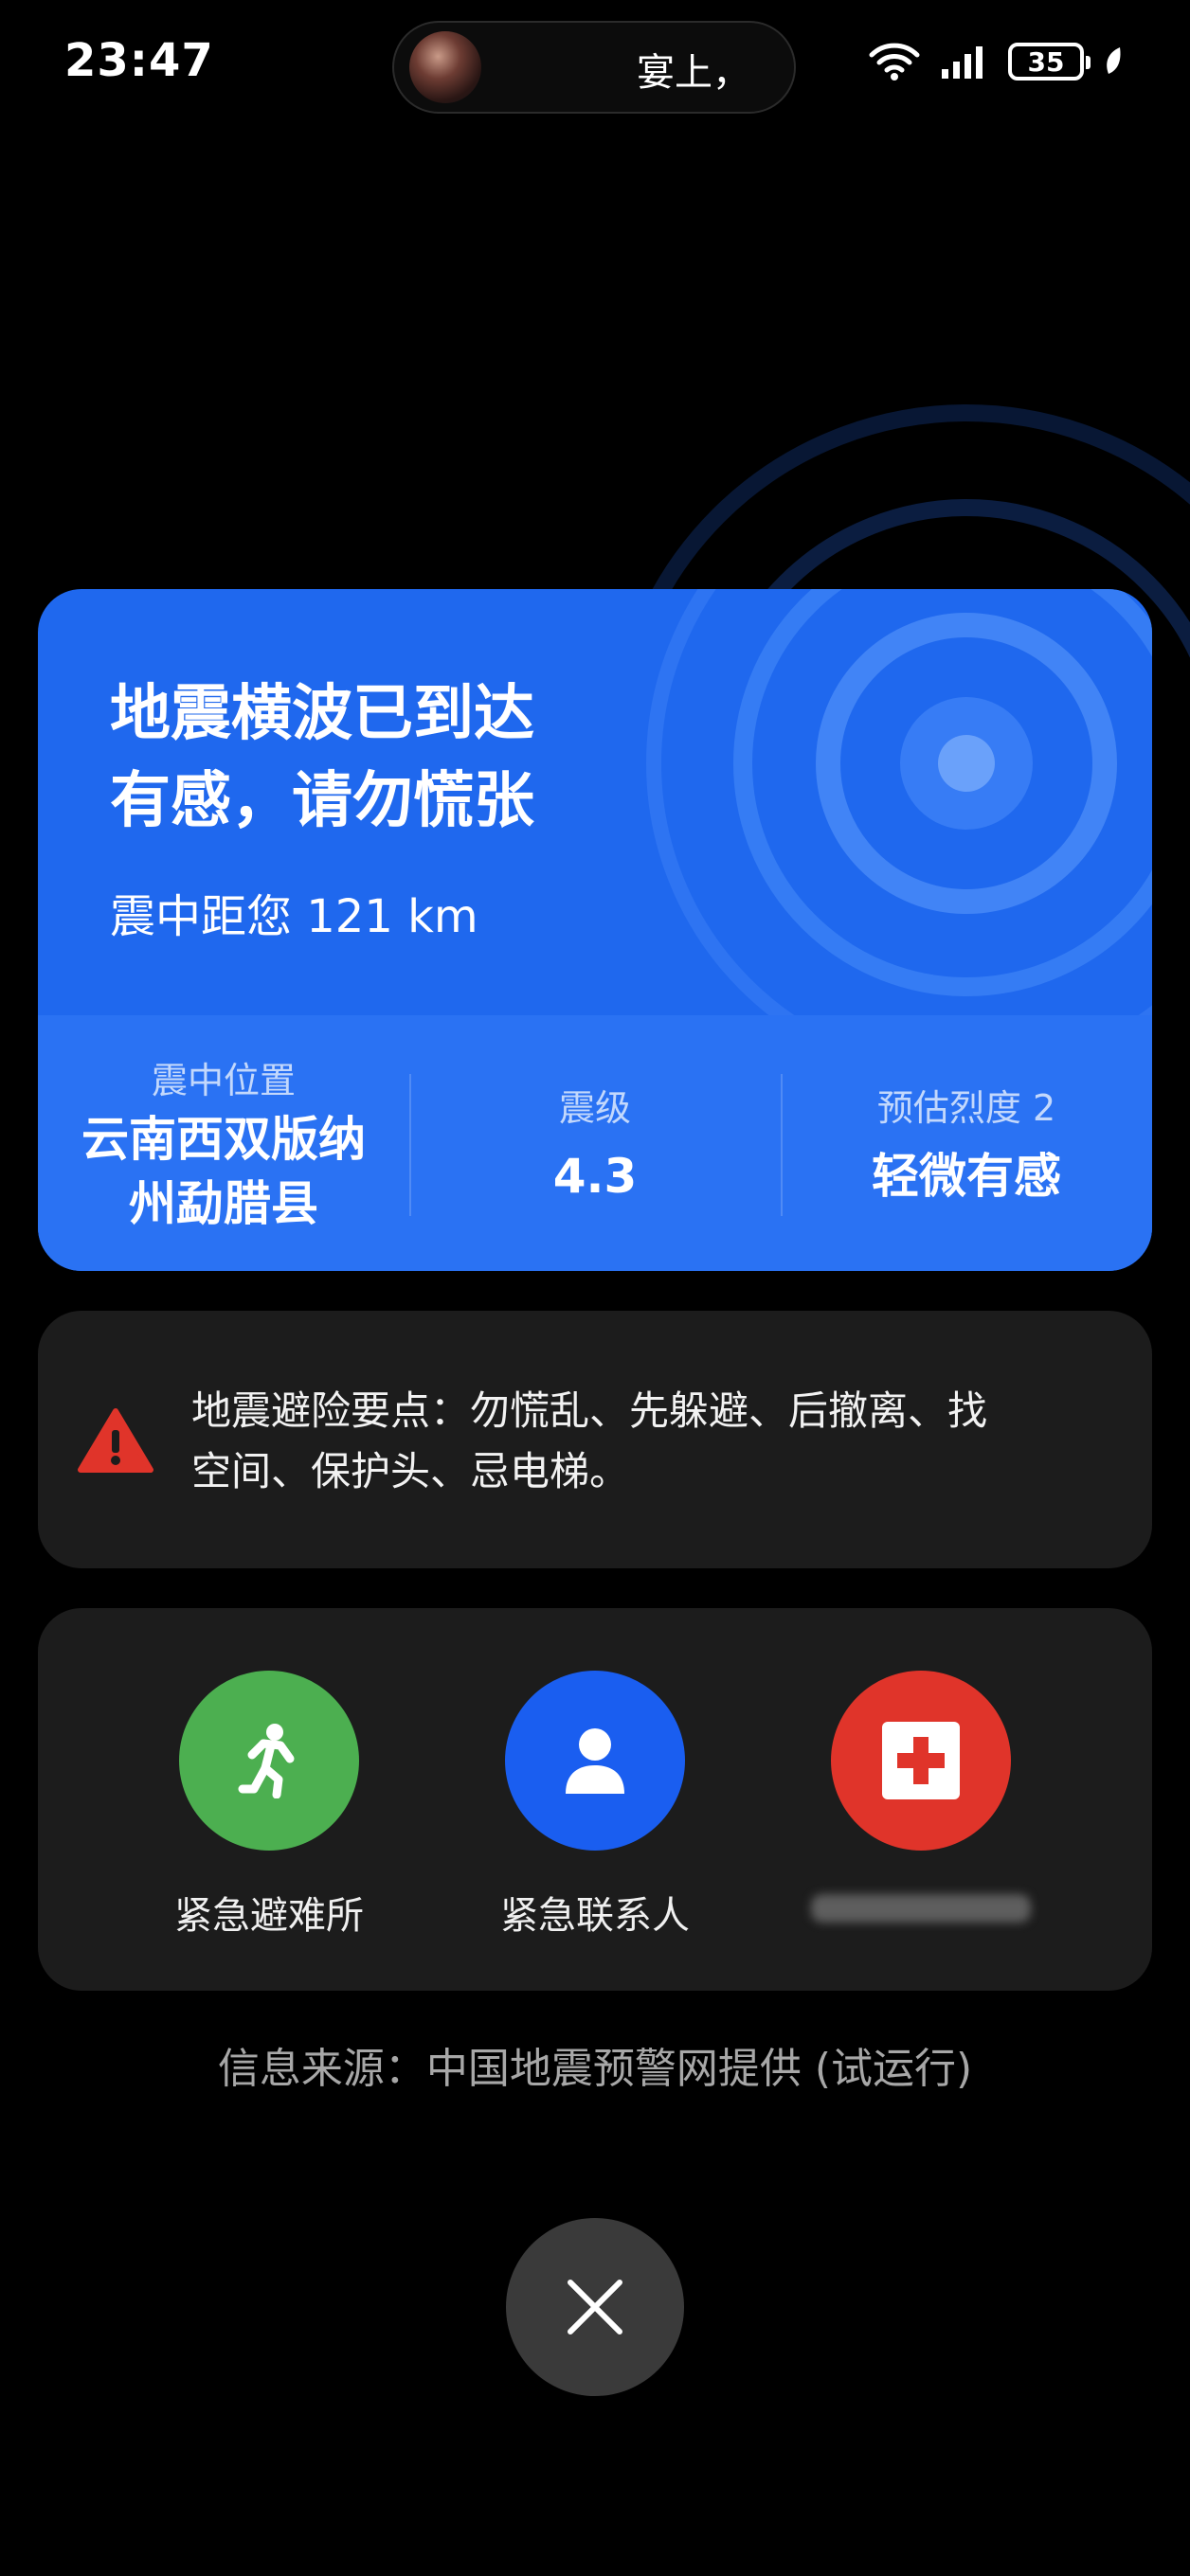 This screenshot has height=2576, width=1190. I want to click on person-icon, so click(595, 1761).